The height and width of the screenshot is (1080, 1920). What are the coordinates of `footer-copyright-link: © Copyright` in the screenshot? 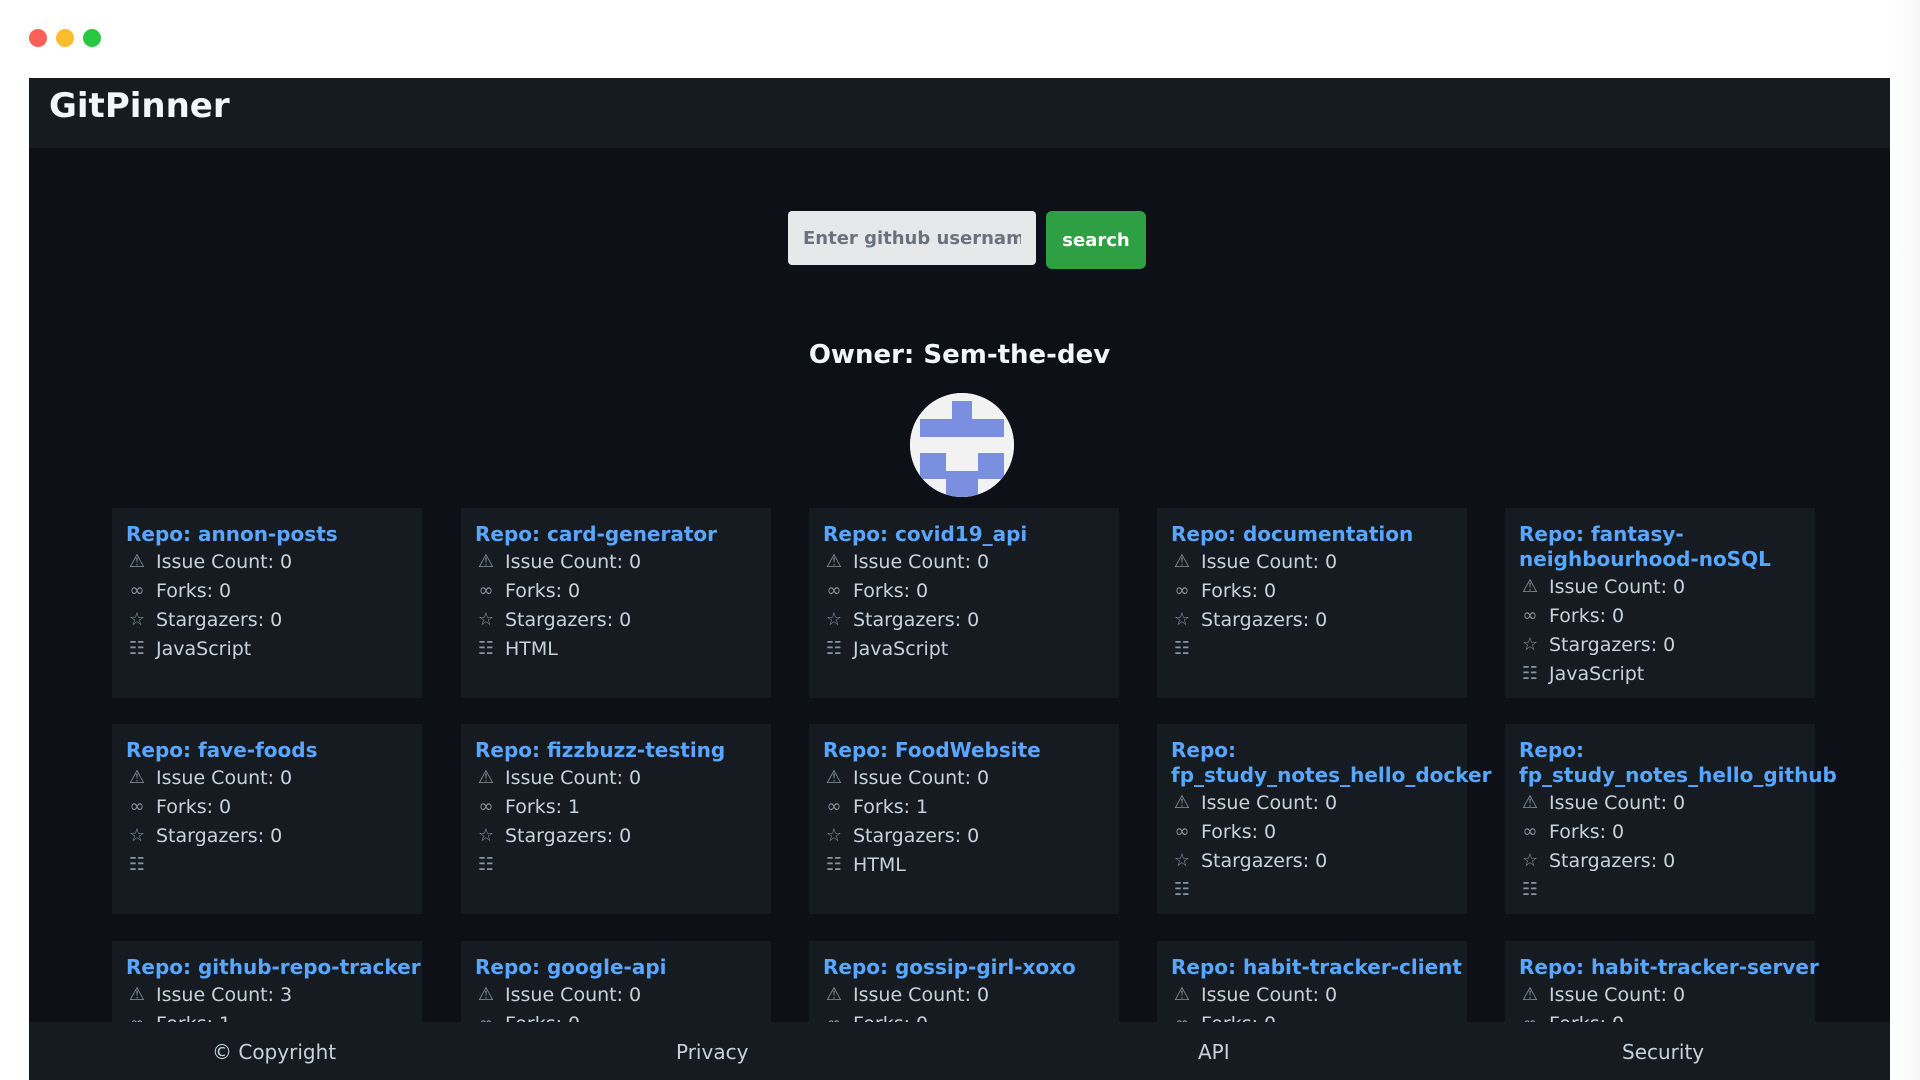 It's located at (274, 1052).